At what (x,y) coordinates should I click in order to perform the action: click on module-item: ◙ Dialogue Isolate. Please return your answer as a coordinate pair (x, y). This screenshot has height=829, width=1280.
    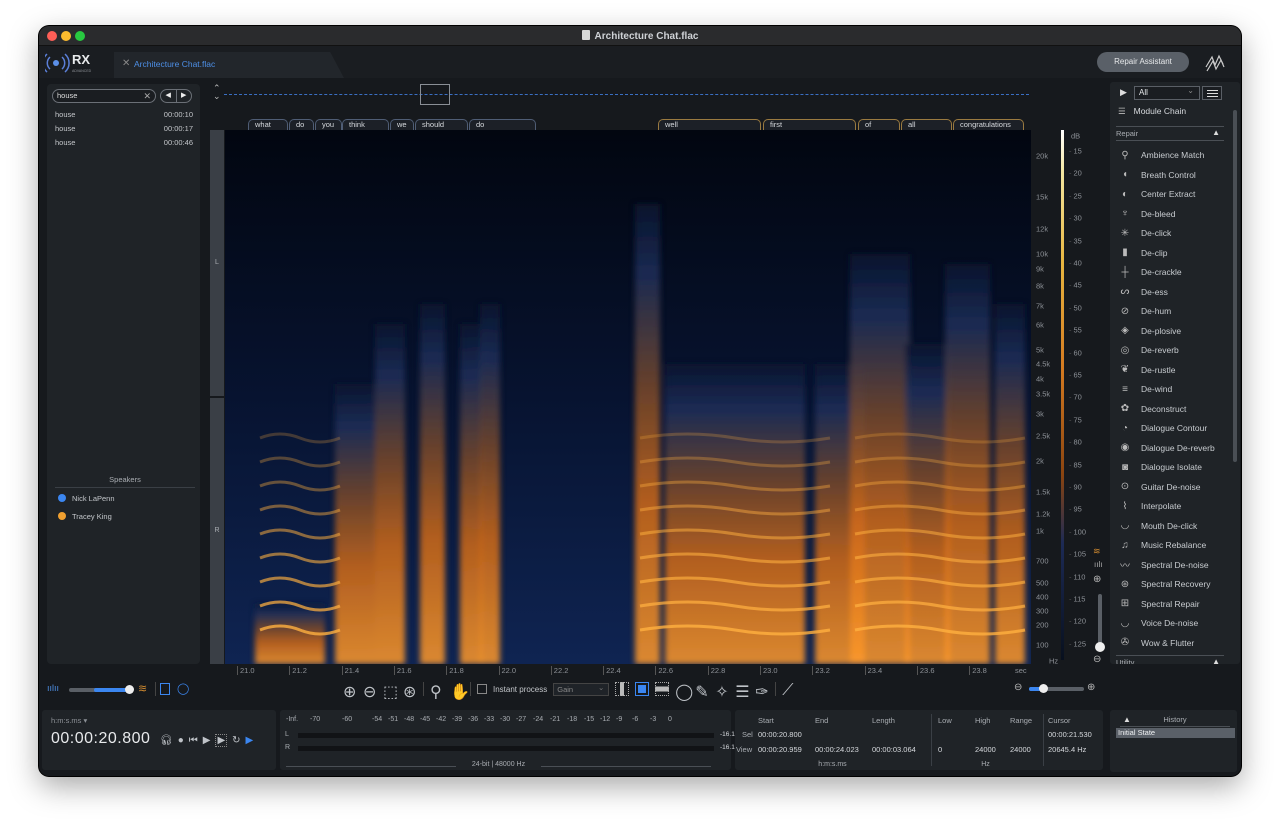
    Looking at the image, I should click on (1176, 467).